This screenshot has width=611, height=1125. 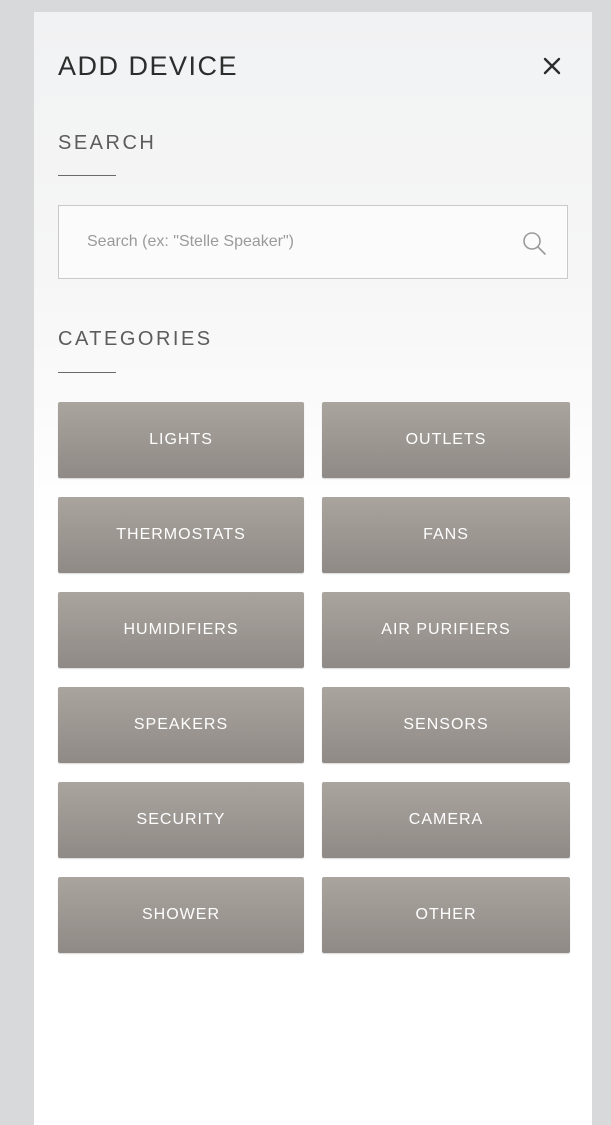 What do you see at coordinates (446, 535) in the screenshot?
I see `category-fans-button: FANS` at bounding box center [446, 535].